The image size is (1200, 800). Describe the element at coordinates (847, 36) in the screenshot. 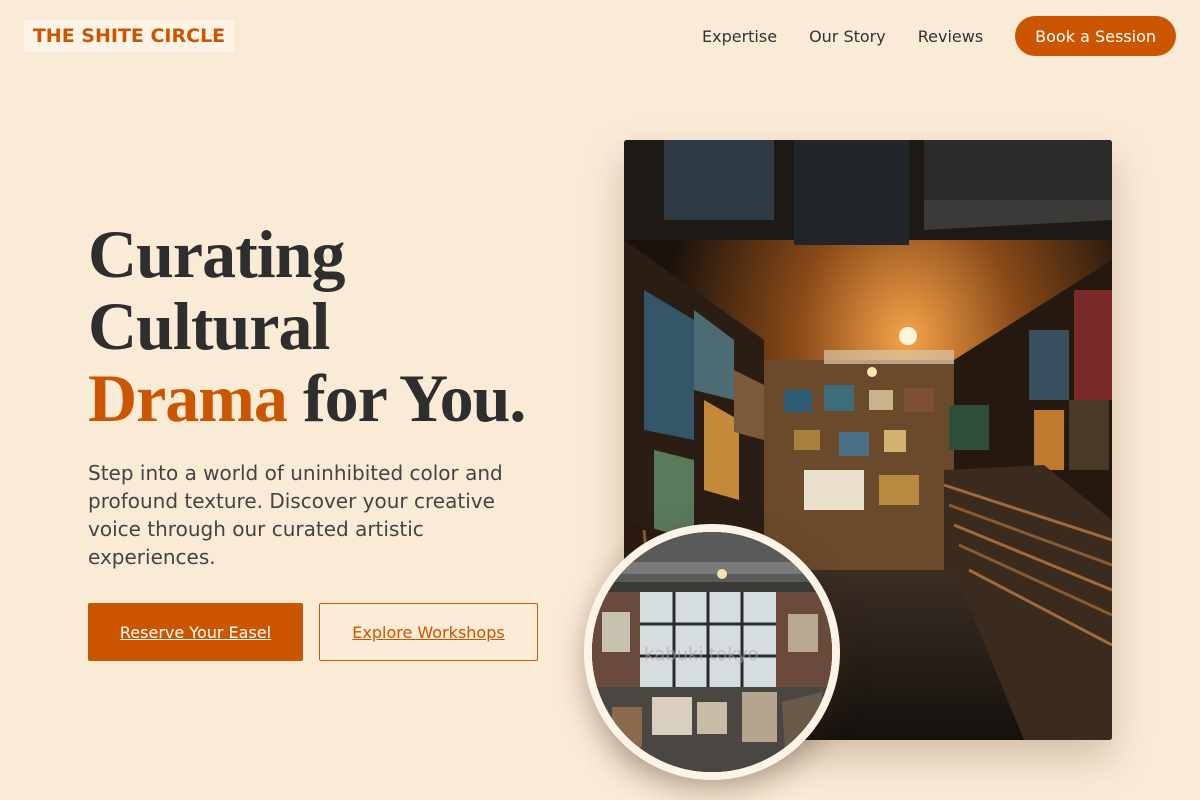

I see `nav-link-our-story: Our Story` at that location.